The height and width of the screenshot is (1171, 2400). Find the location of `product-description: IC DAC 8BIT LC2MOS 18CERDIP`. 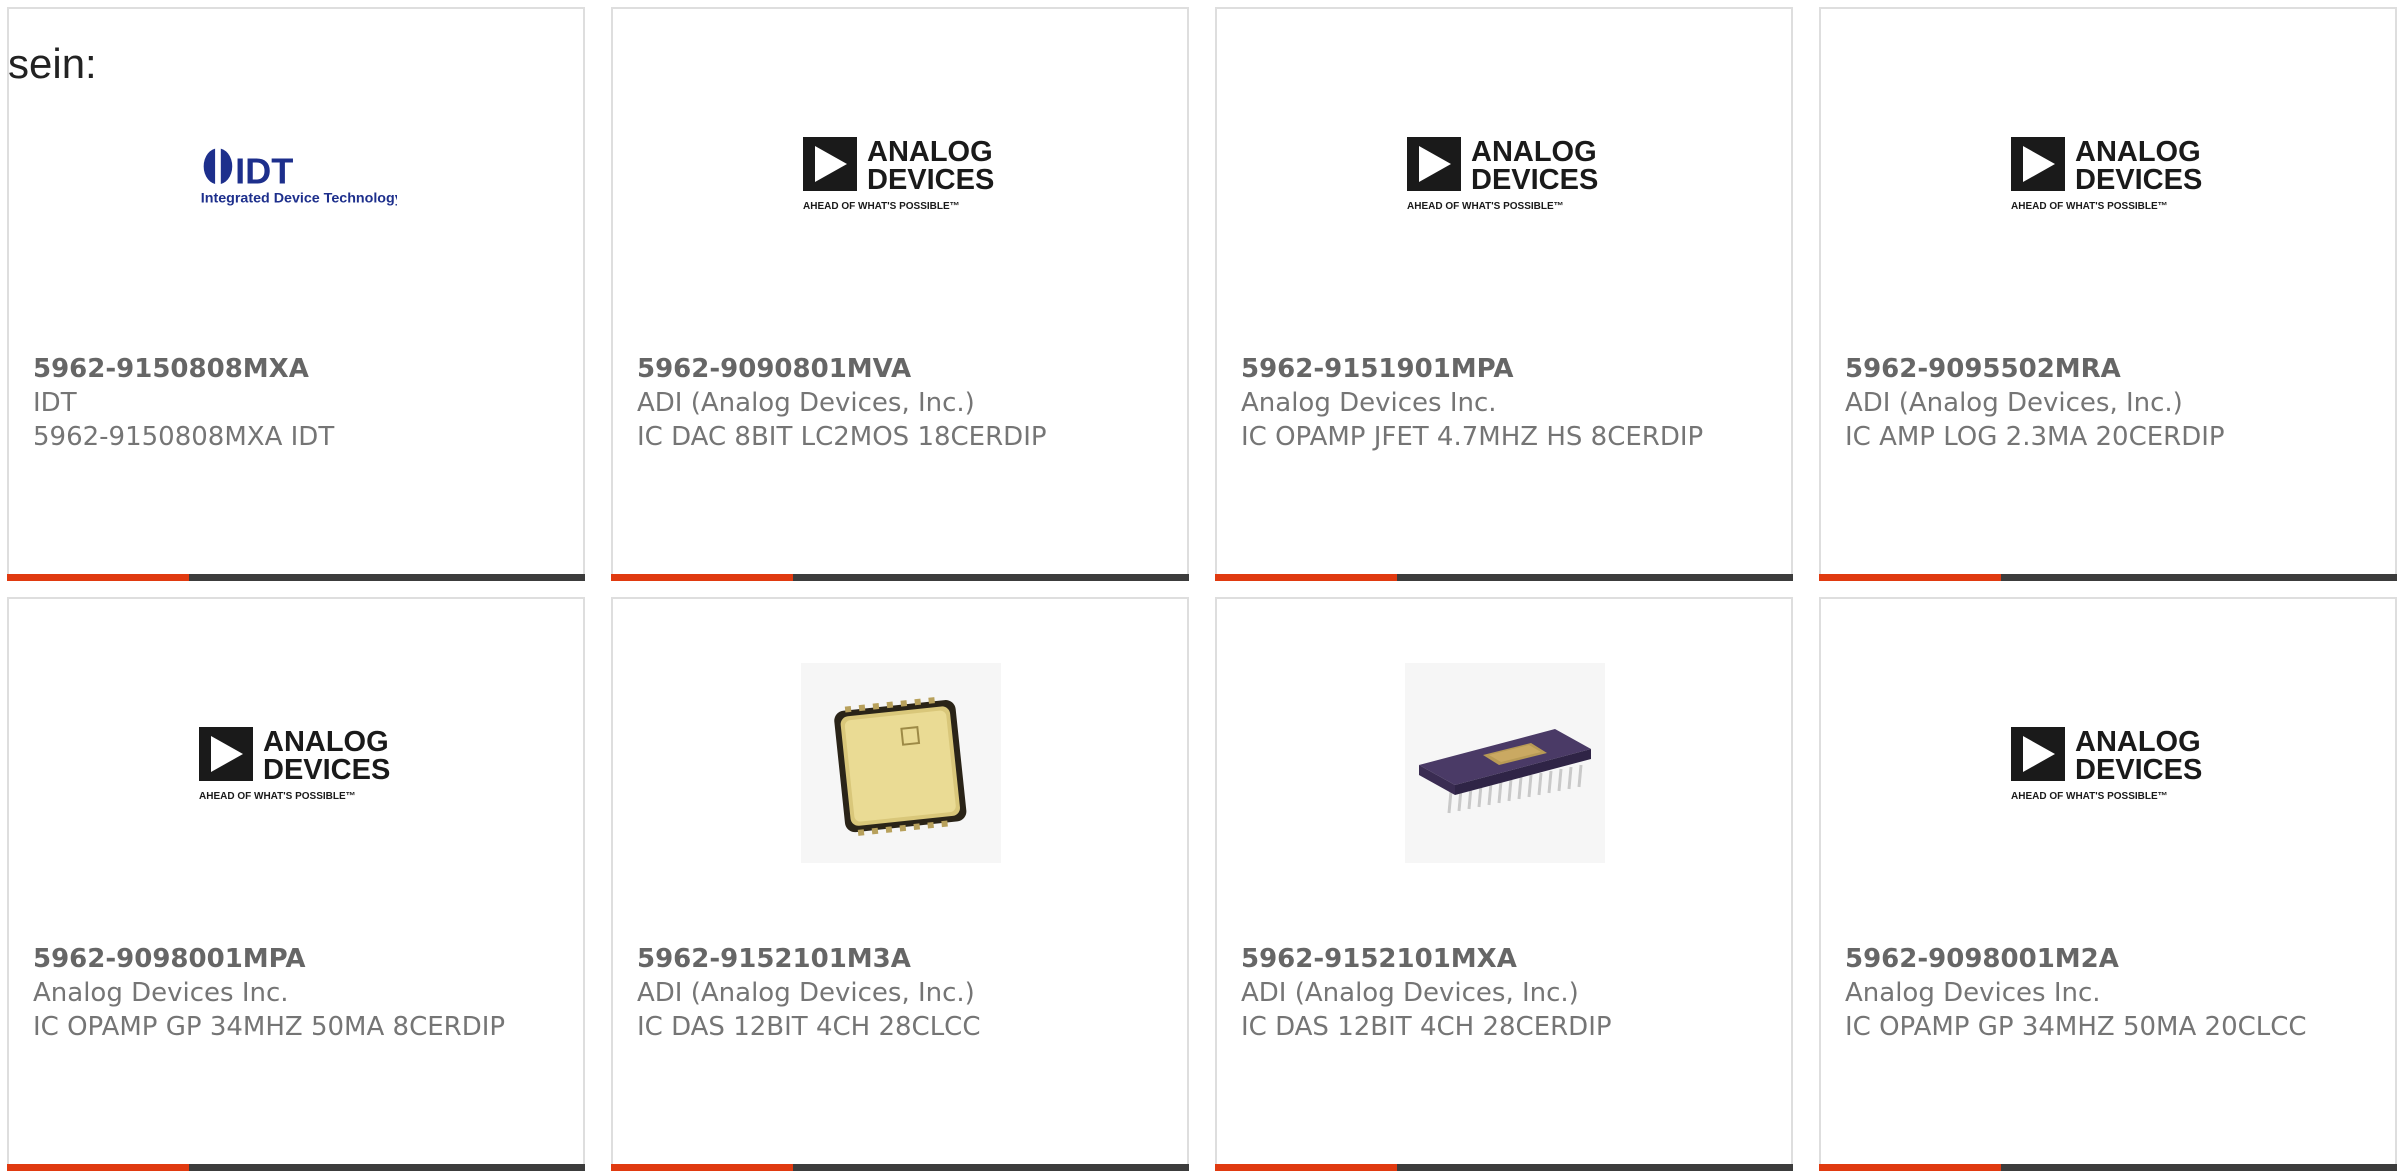

product-description: IC DAC 8BIT LC2MOS 18CERDIP is located at coordinates (842, 437).